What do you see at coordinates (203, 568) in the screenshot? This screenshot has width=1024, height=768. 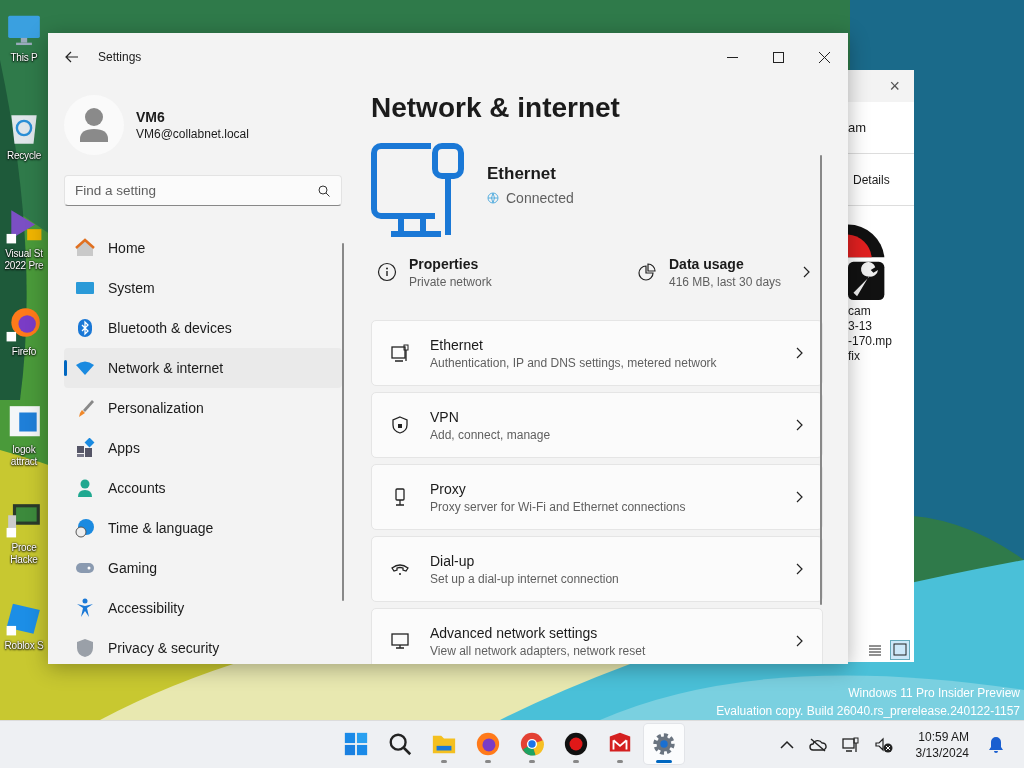 I see `nav-item: Gaming` at bounding box center [203, 568].